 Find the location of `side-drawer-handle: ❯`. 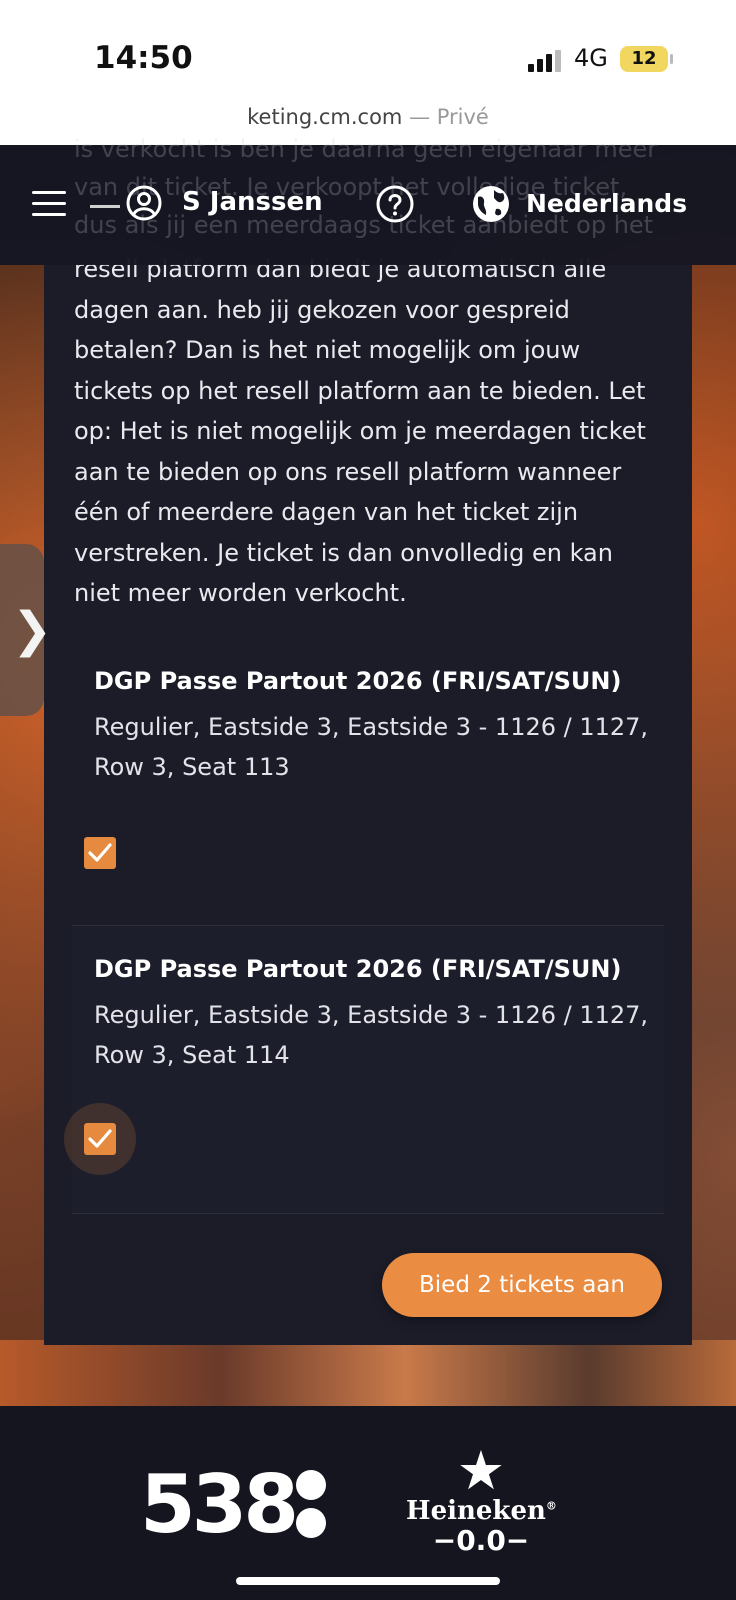

side-drawer-handle: ❯ is located at coordinates (26, 630).